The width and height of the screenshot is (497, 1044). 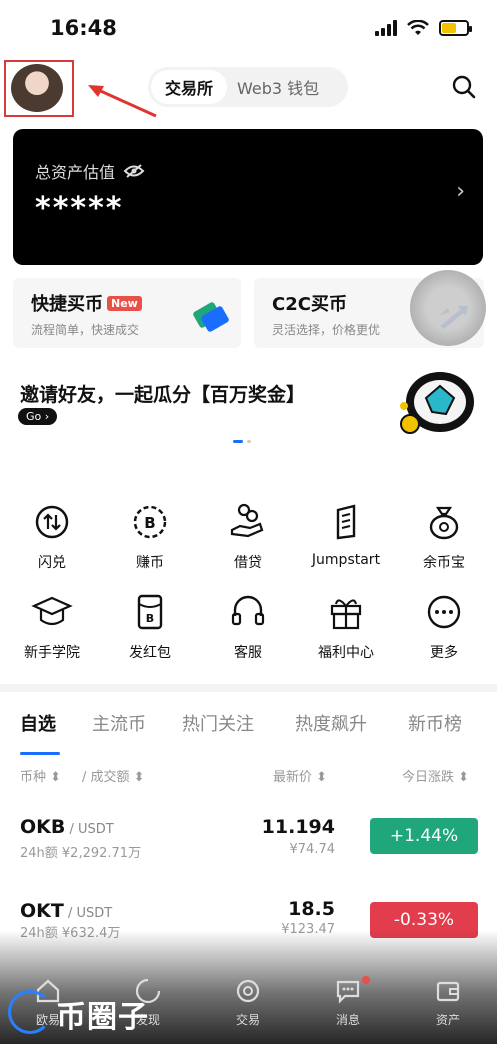 I want to click on gift-icon, so click(x=346, y=614).